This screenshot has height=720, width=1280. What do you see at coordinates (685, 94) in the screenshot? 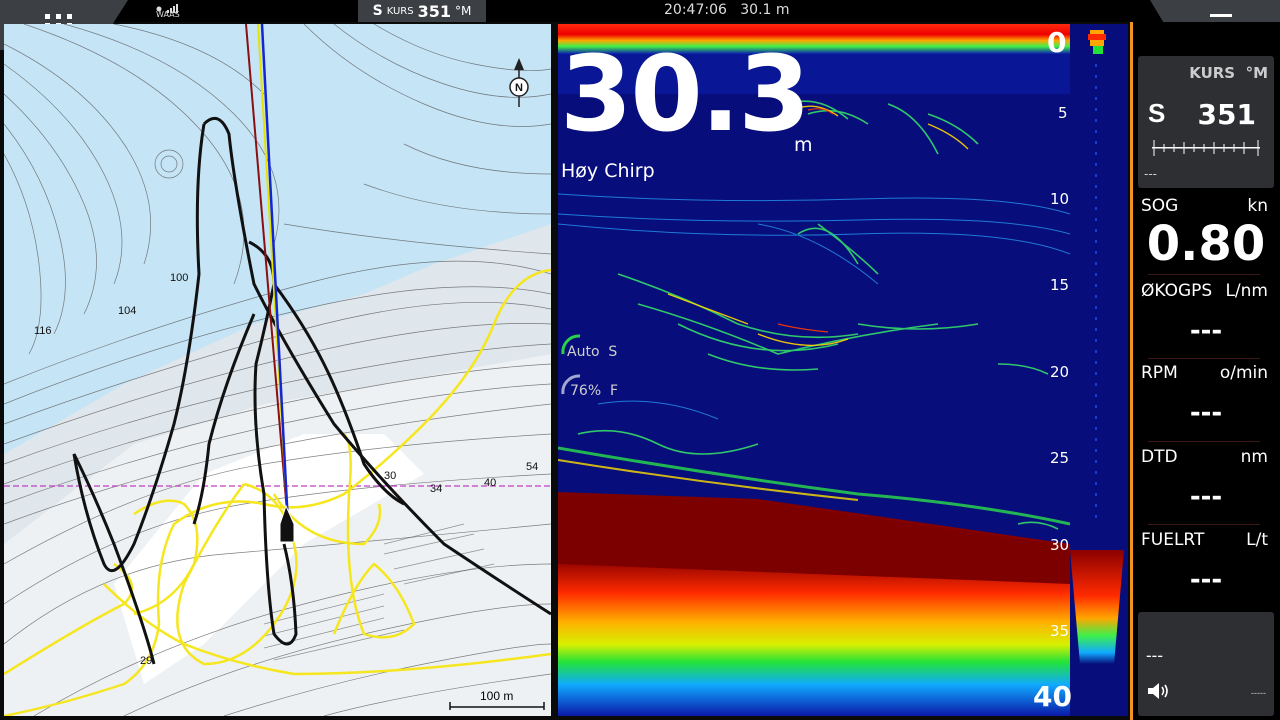
I see `depth-value: 30.3` at bounding box center [685, 94].